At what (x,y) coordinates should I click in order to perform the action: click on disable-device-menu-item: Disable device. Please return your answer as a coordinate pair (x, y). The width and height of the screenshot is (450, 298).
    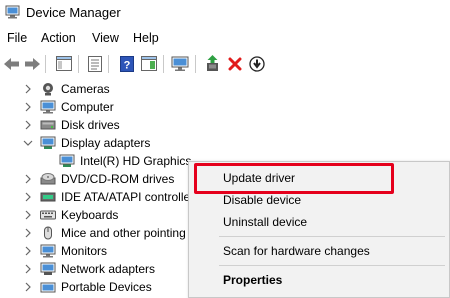
    Looking at the image, I should click on (262, 200).